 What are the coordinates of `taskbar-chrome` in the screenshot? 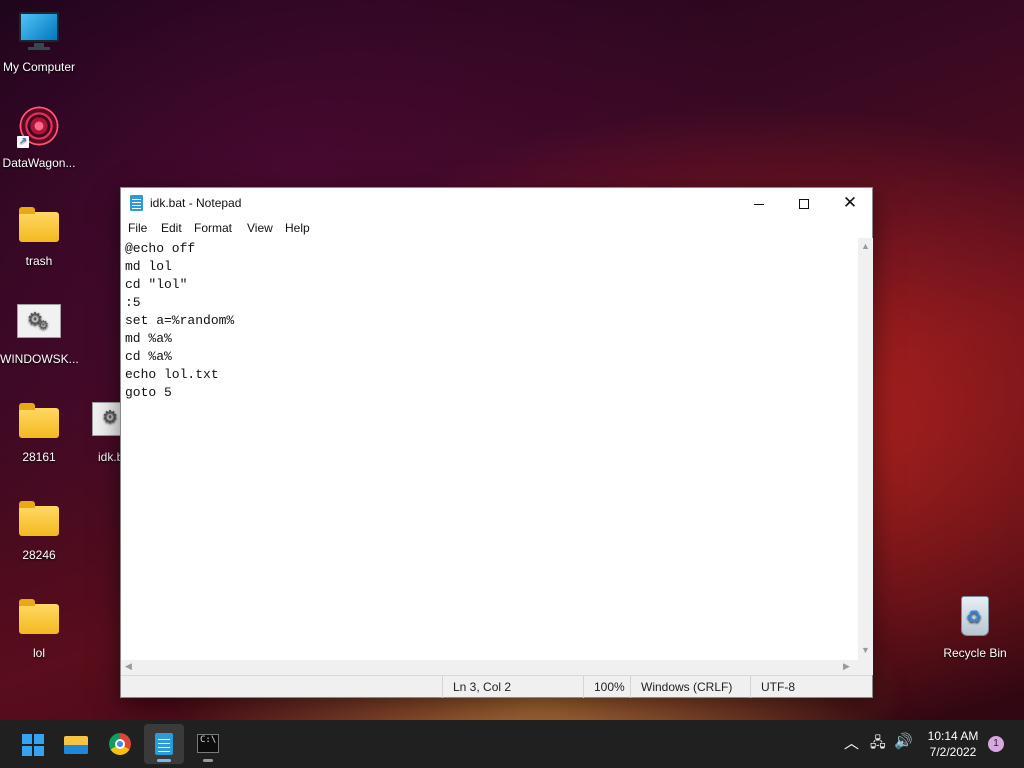 It's located at (120, 744).